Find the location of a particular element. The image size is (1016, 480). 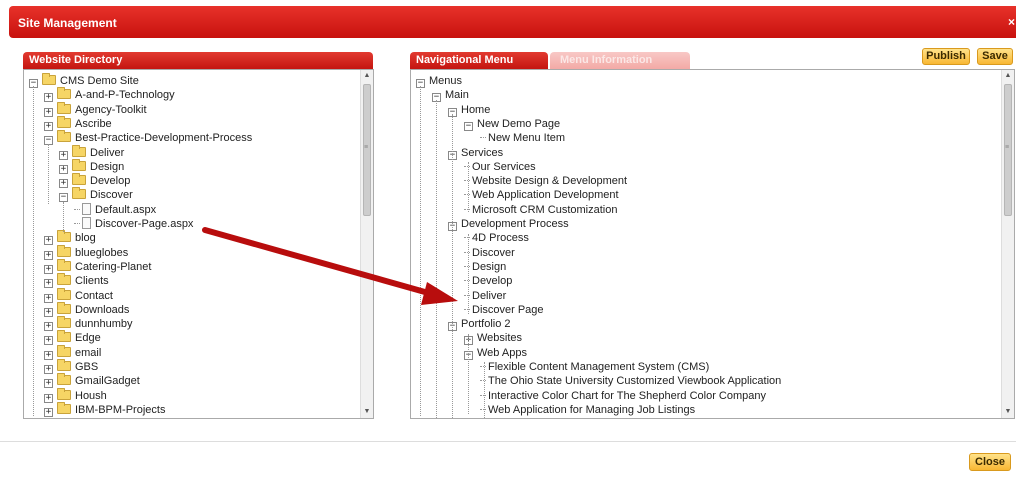

footer-divider is located at coordinates (508, 441).